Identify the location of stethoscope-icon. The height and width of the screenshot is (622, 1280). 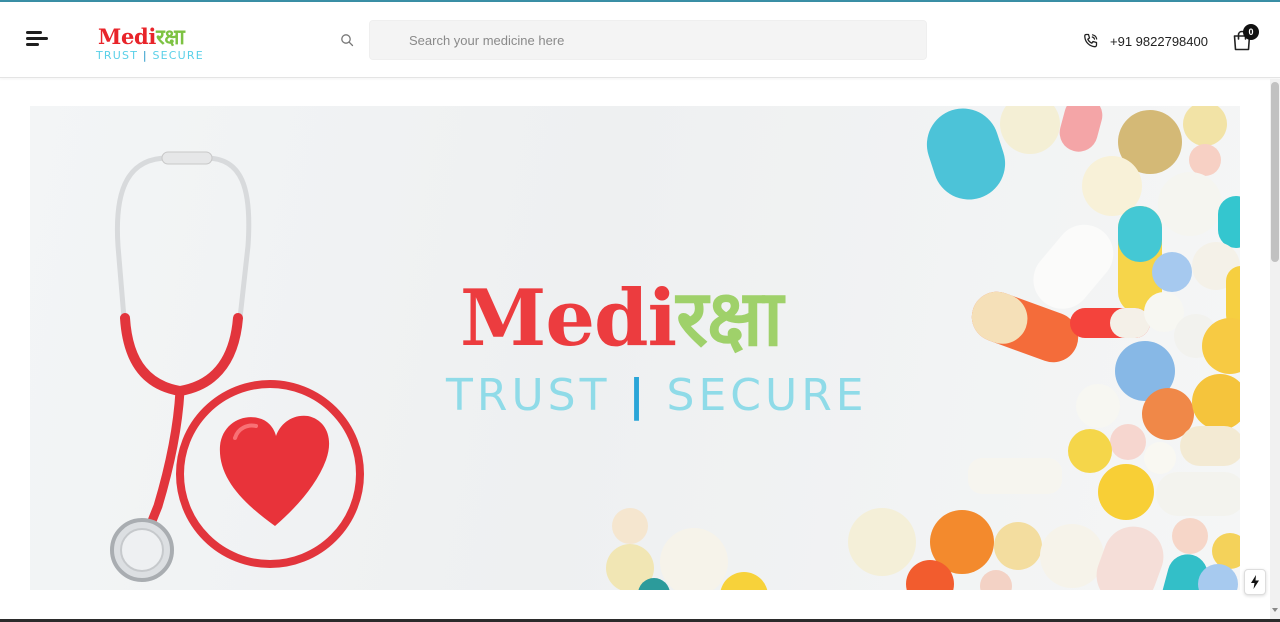
(237, 366).